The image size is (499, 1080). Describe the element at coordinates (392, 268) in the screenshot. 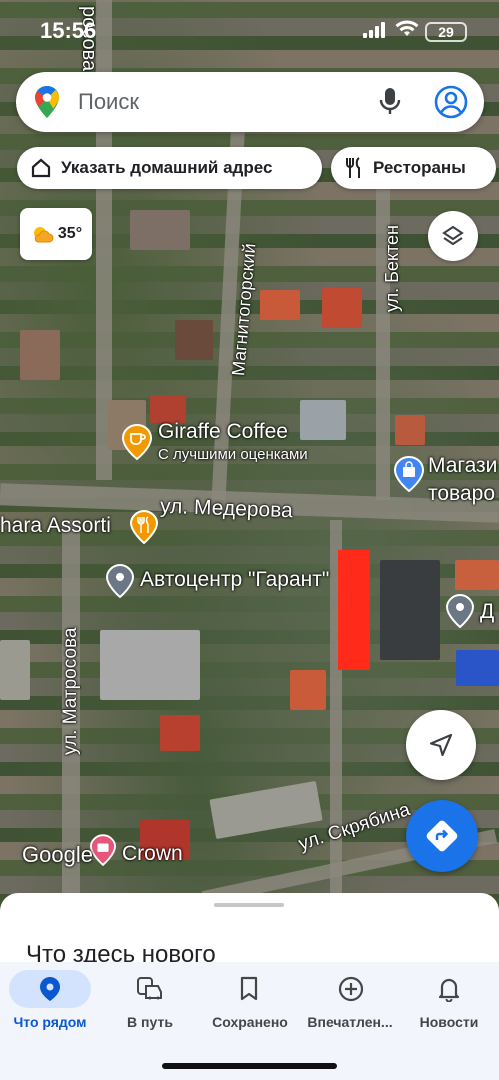

I see `street-label-bekten: ул. Бектен` at that location.